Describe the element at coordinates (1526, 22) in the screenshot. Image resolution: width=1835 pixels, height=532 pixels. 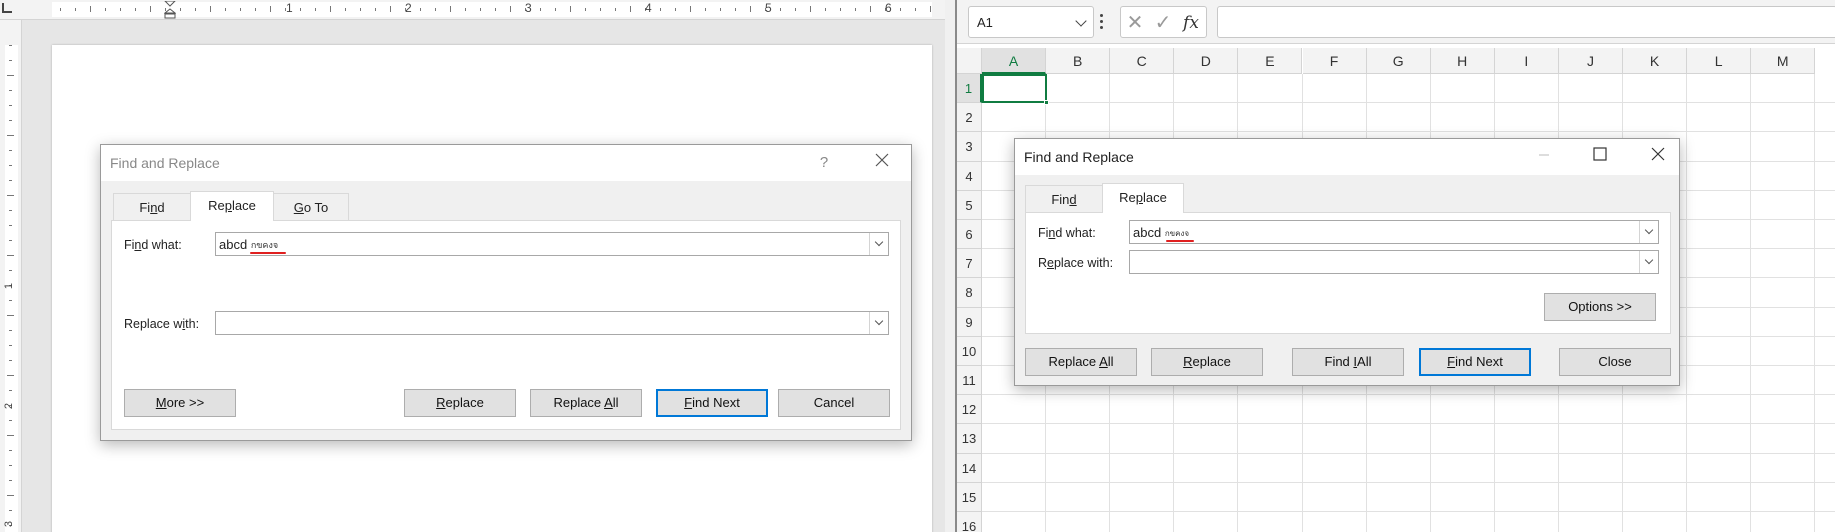
I see `formula-input` at that location.